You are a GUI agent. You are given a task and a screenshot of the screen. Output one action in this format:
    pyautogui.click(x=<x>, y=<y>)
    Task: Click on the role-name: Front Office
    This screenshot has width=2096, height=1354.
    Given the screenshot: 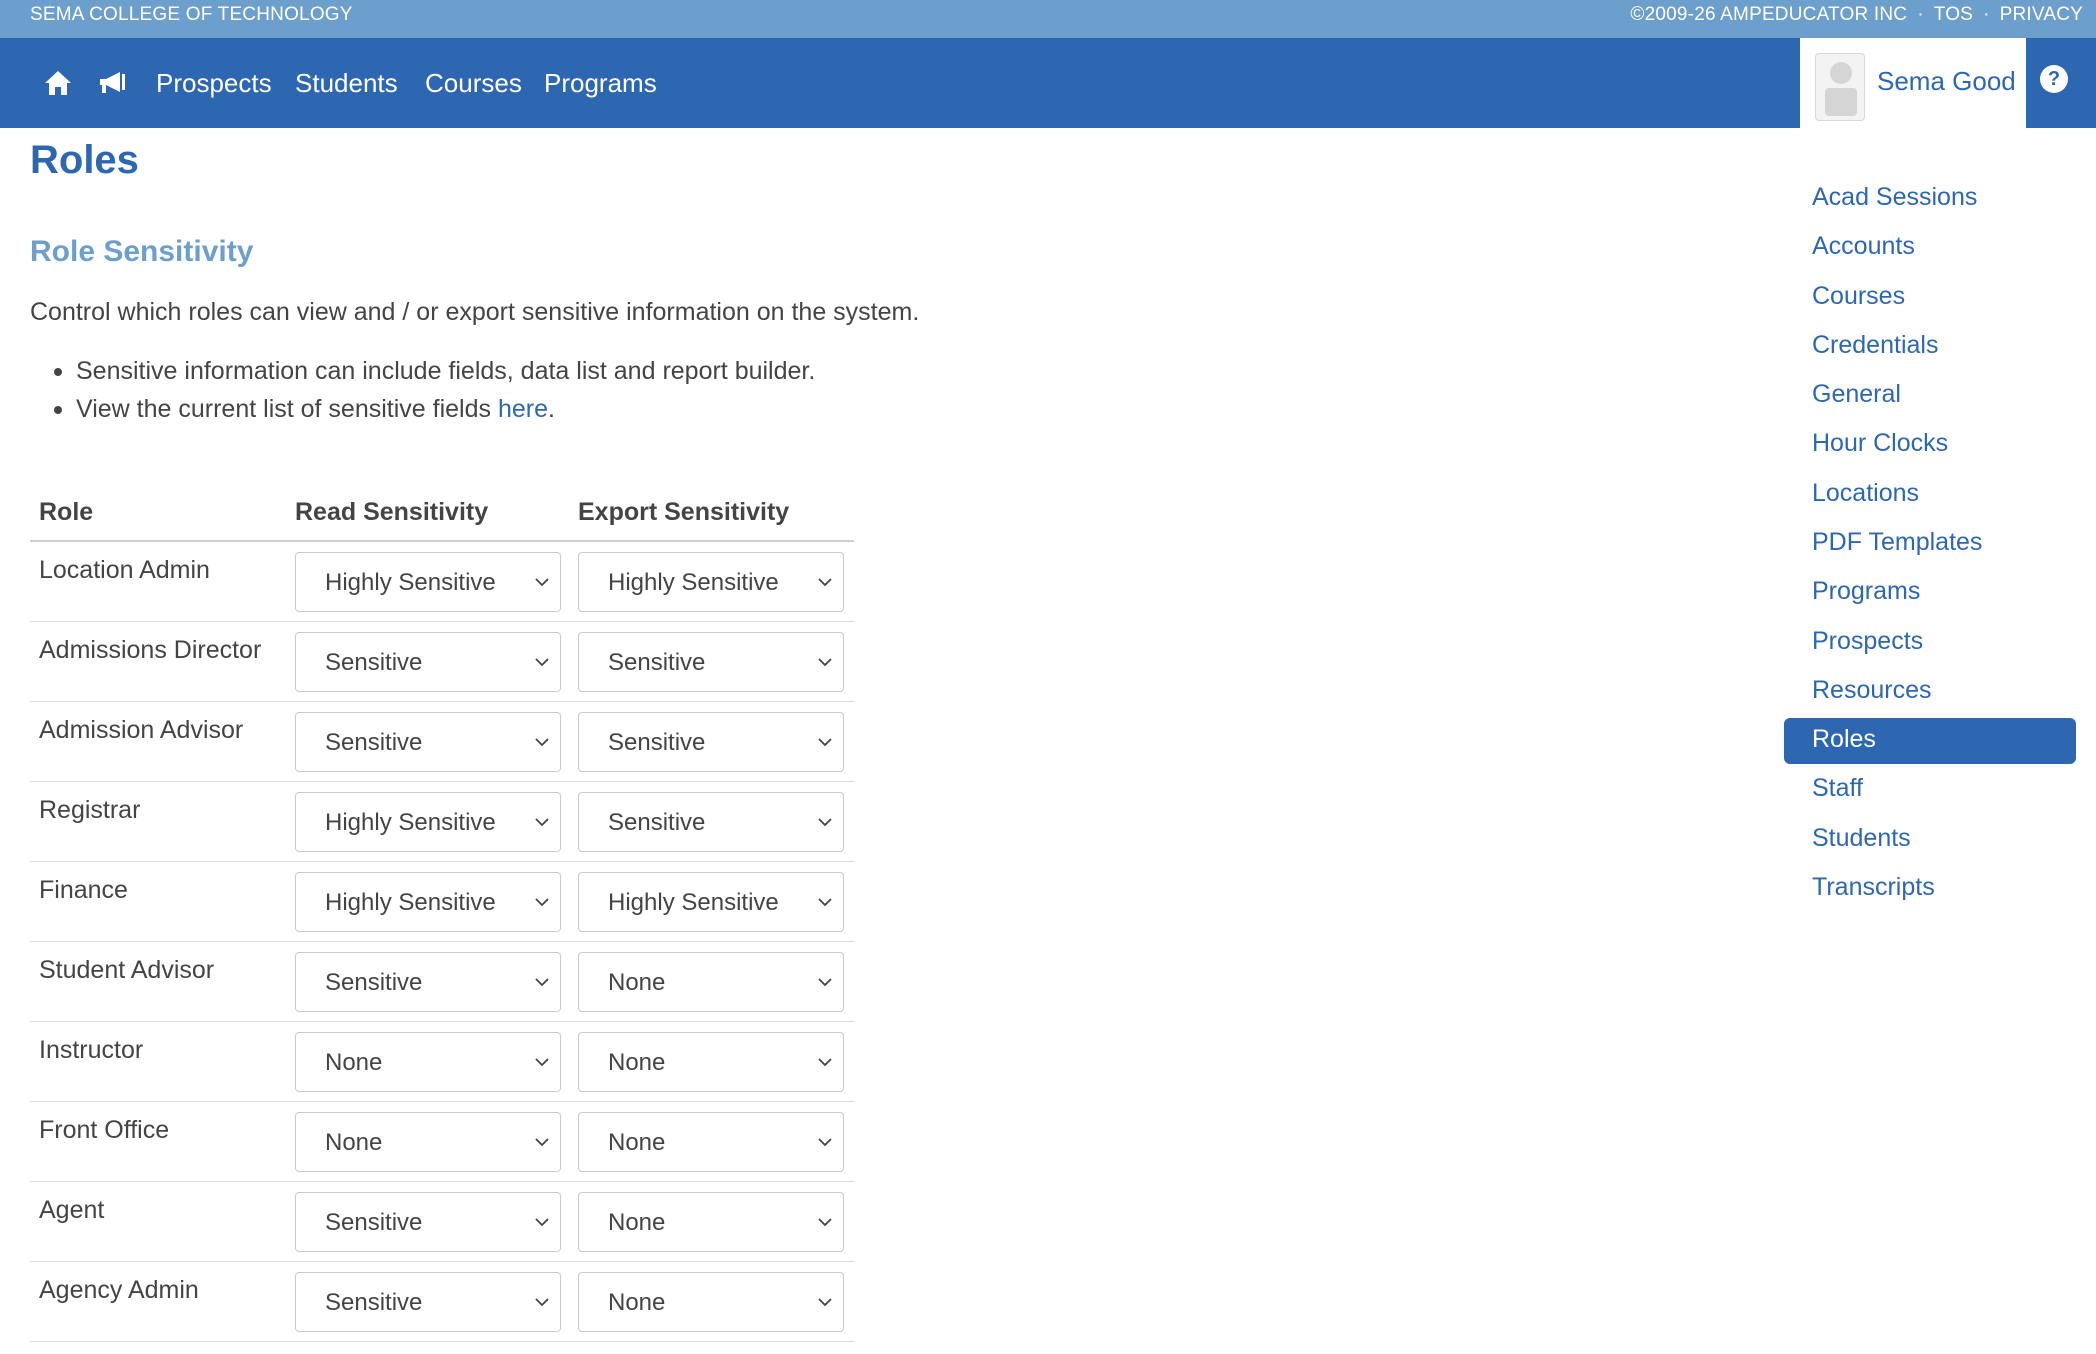 What is the action you would take?
    pyautogui.click(x=104, y=1130)
    